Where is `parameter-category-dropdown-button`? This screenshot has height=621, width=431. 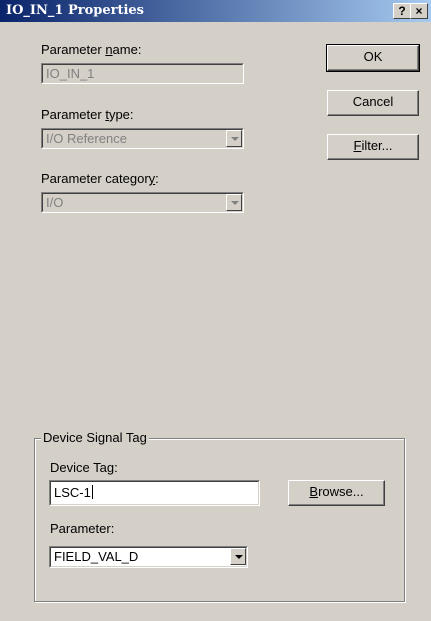
parameter-category-dropdown-button is located at coordinates (234, 202).